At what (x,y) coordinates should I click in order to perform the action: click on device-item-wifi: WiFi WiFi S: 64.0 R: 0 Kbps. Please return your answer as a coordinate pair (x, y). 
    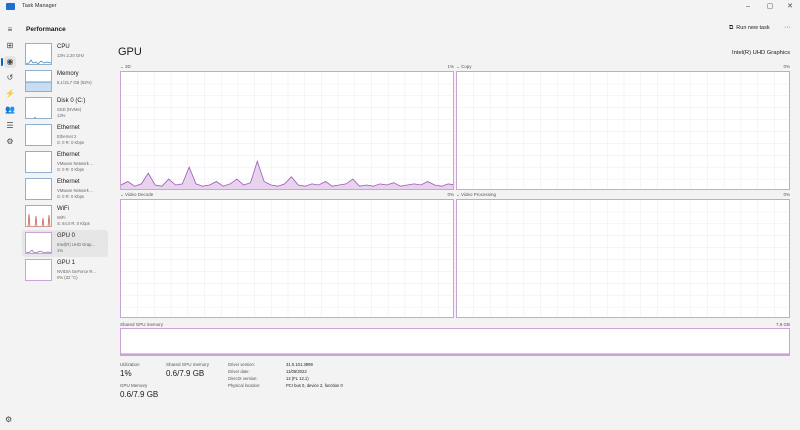
    Looking at the image, I should click on (65, 216).